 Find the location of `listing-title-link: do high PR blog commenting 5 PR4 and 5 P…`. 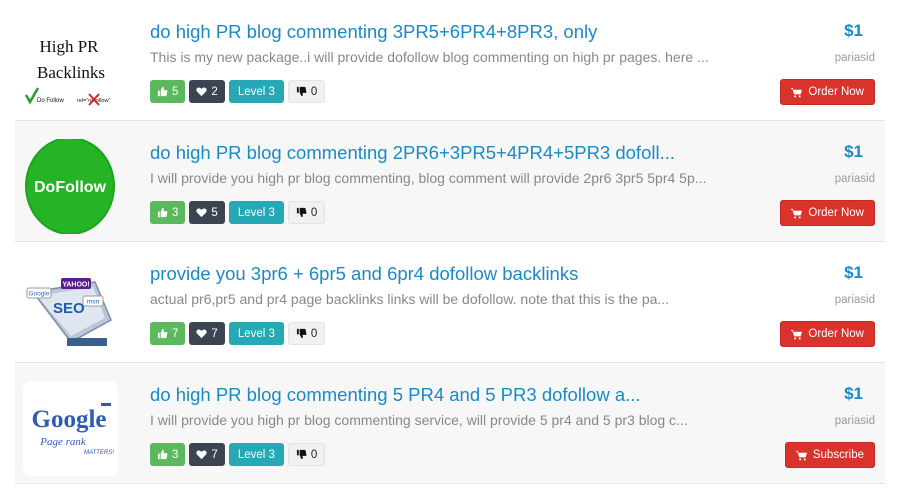

listing-title-link: do high PR blog commenting 5 PR4 and 5 P… is located at coordinates (470, 395).